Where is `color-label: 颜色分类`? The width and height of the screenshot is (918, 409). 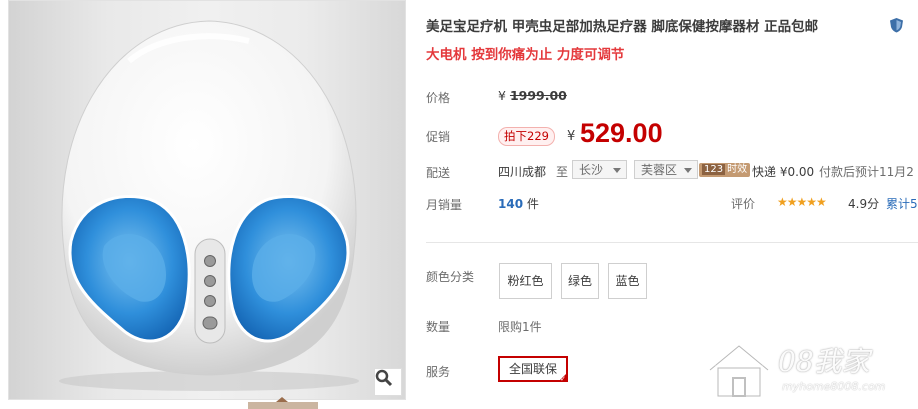 color-label: 颜色分类 is located at coordinates (450, 277).